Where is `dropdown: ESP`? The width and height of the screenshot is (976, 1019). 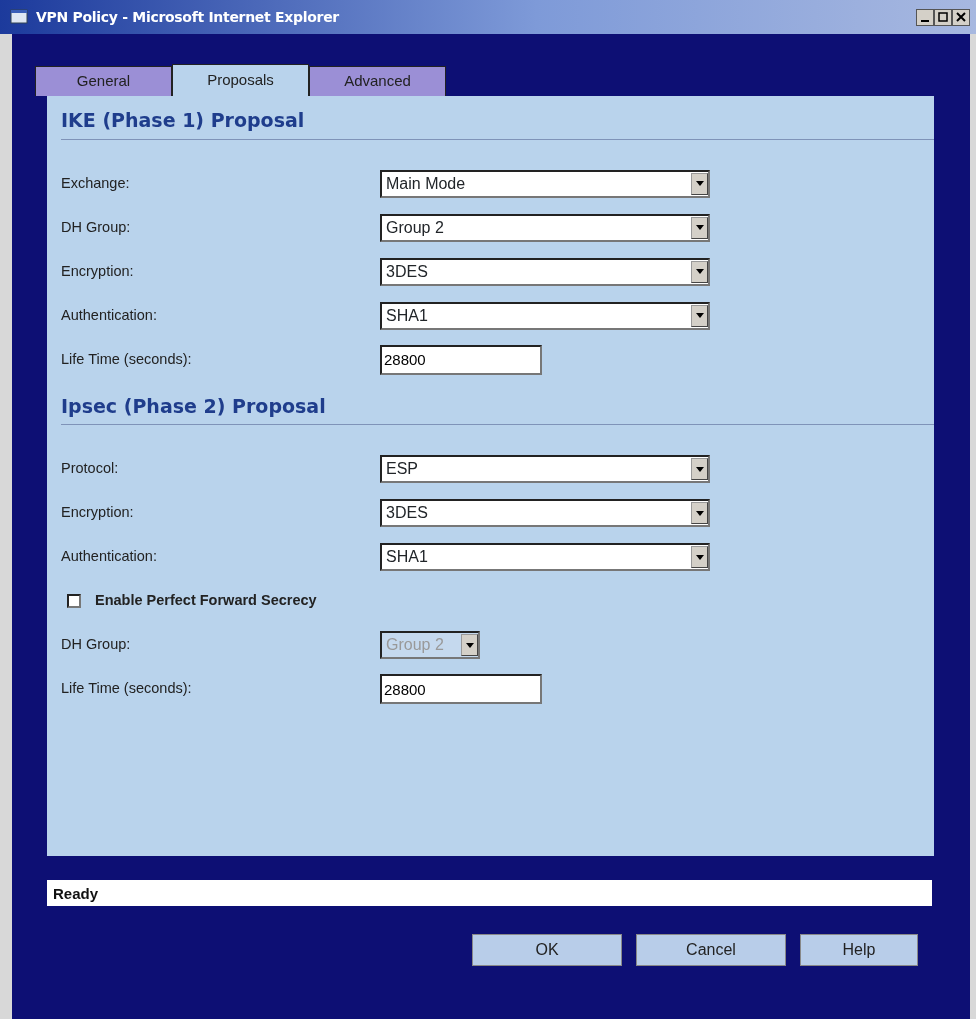 dropdown: ESP is located at coordinates (545, 469).